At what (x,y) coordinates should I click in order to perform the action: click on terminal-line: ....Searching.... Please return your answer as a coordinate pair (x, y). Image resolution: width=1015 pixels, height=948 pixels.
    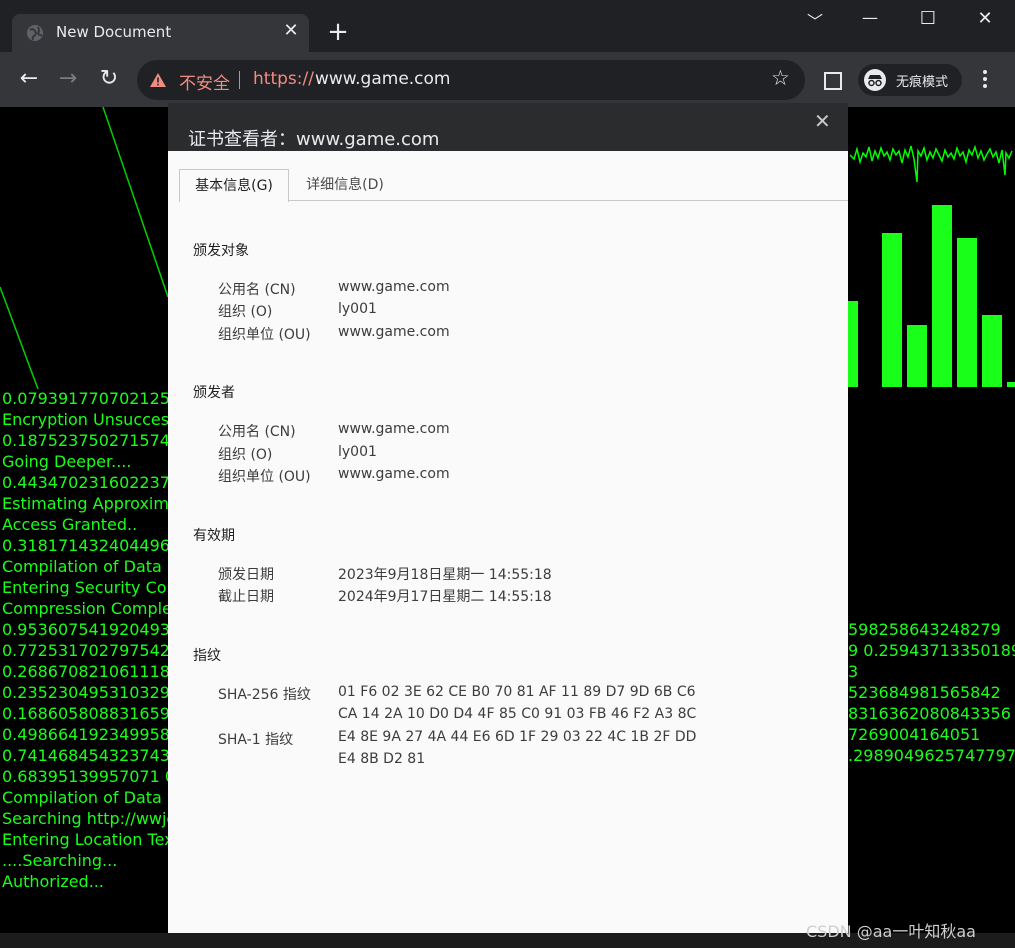
    Looking at the image, I should click on (60, 860).